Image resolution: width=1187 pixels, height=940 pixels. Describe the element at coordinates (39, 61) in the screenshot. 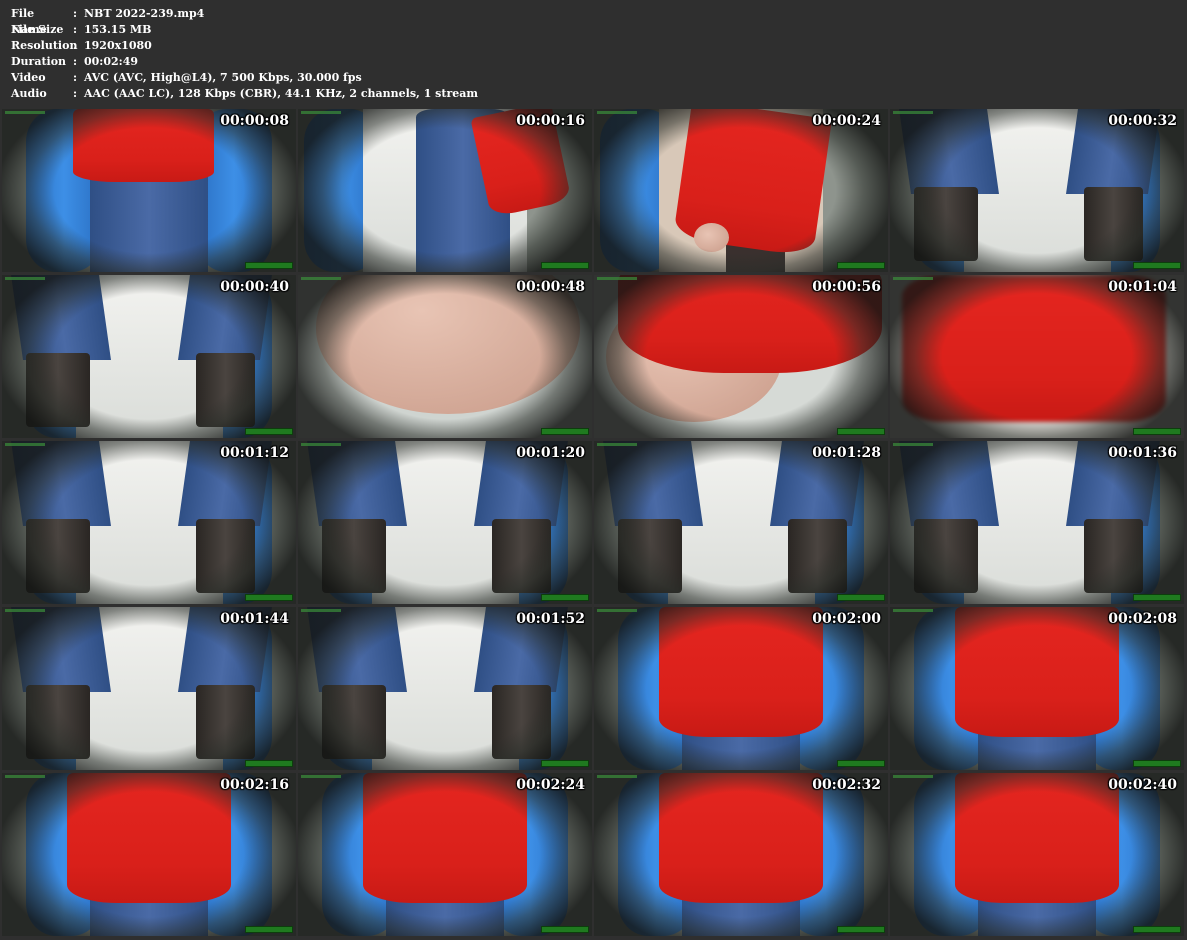

I see `info-key: Duration` at that location.